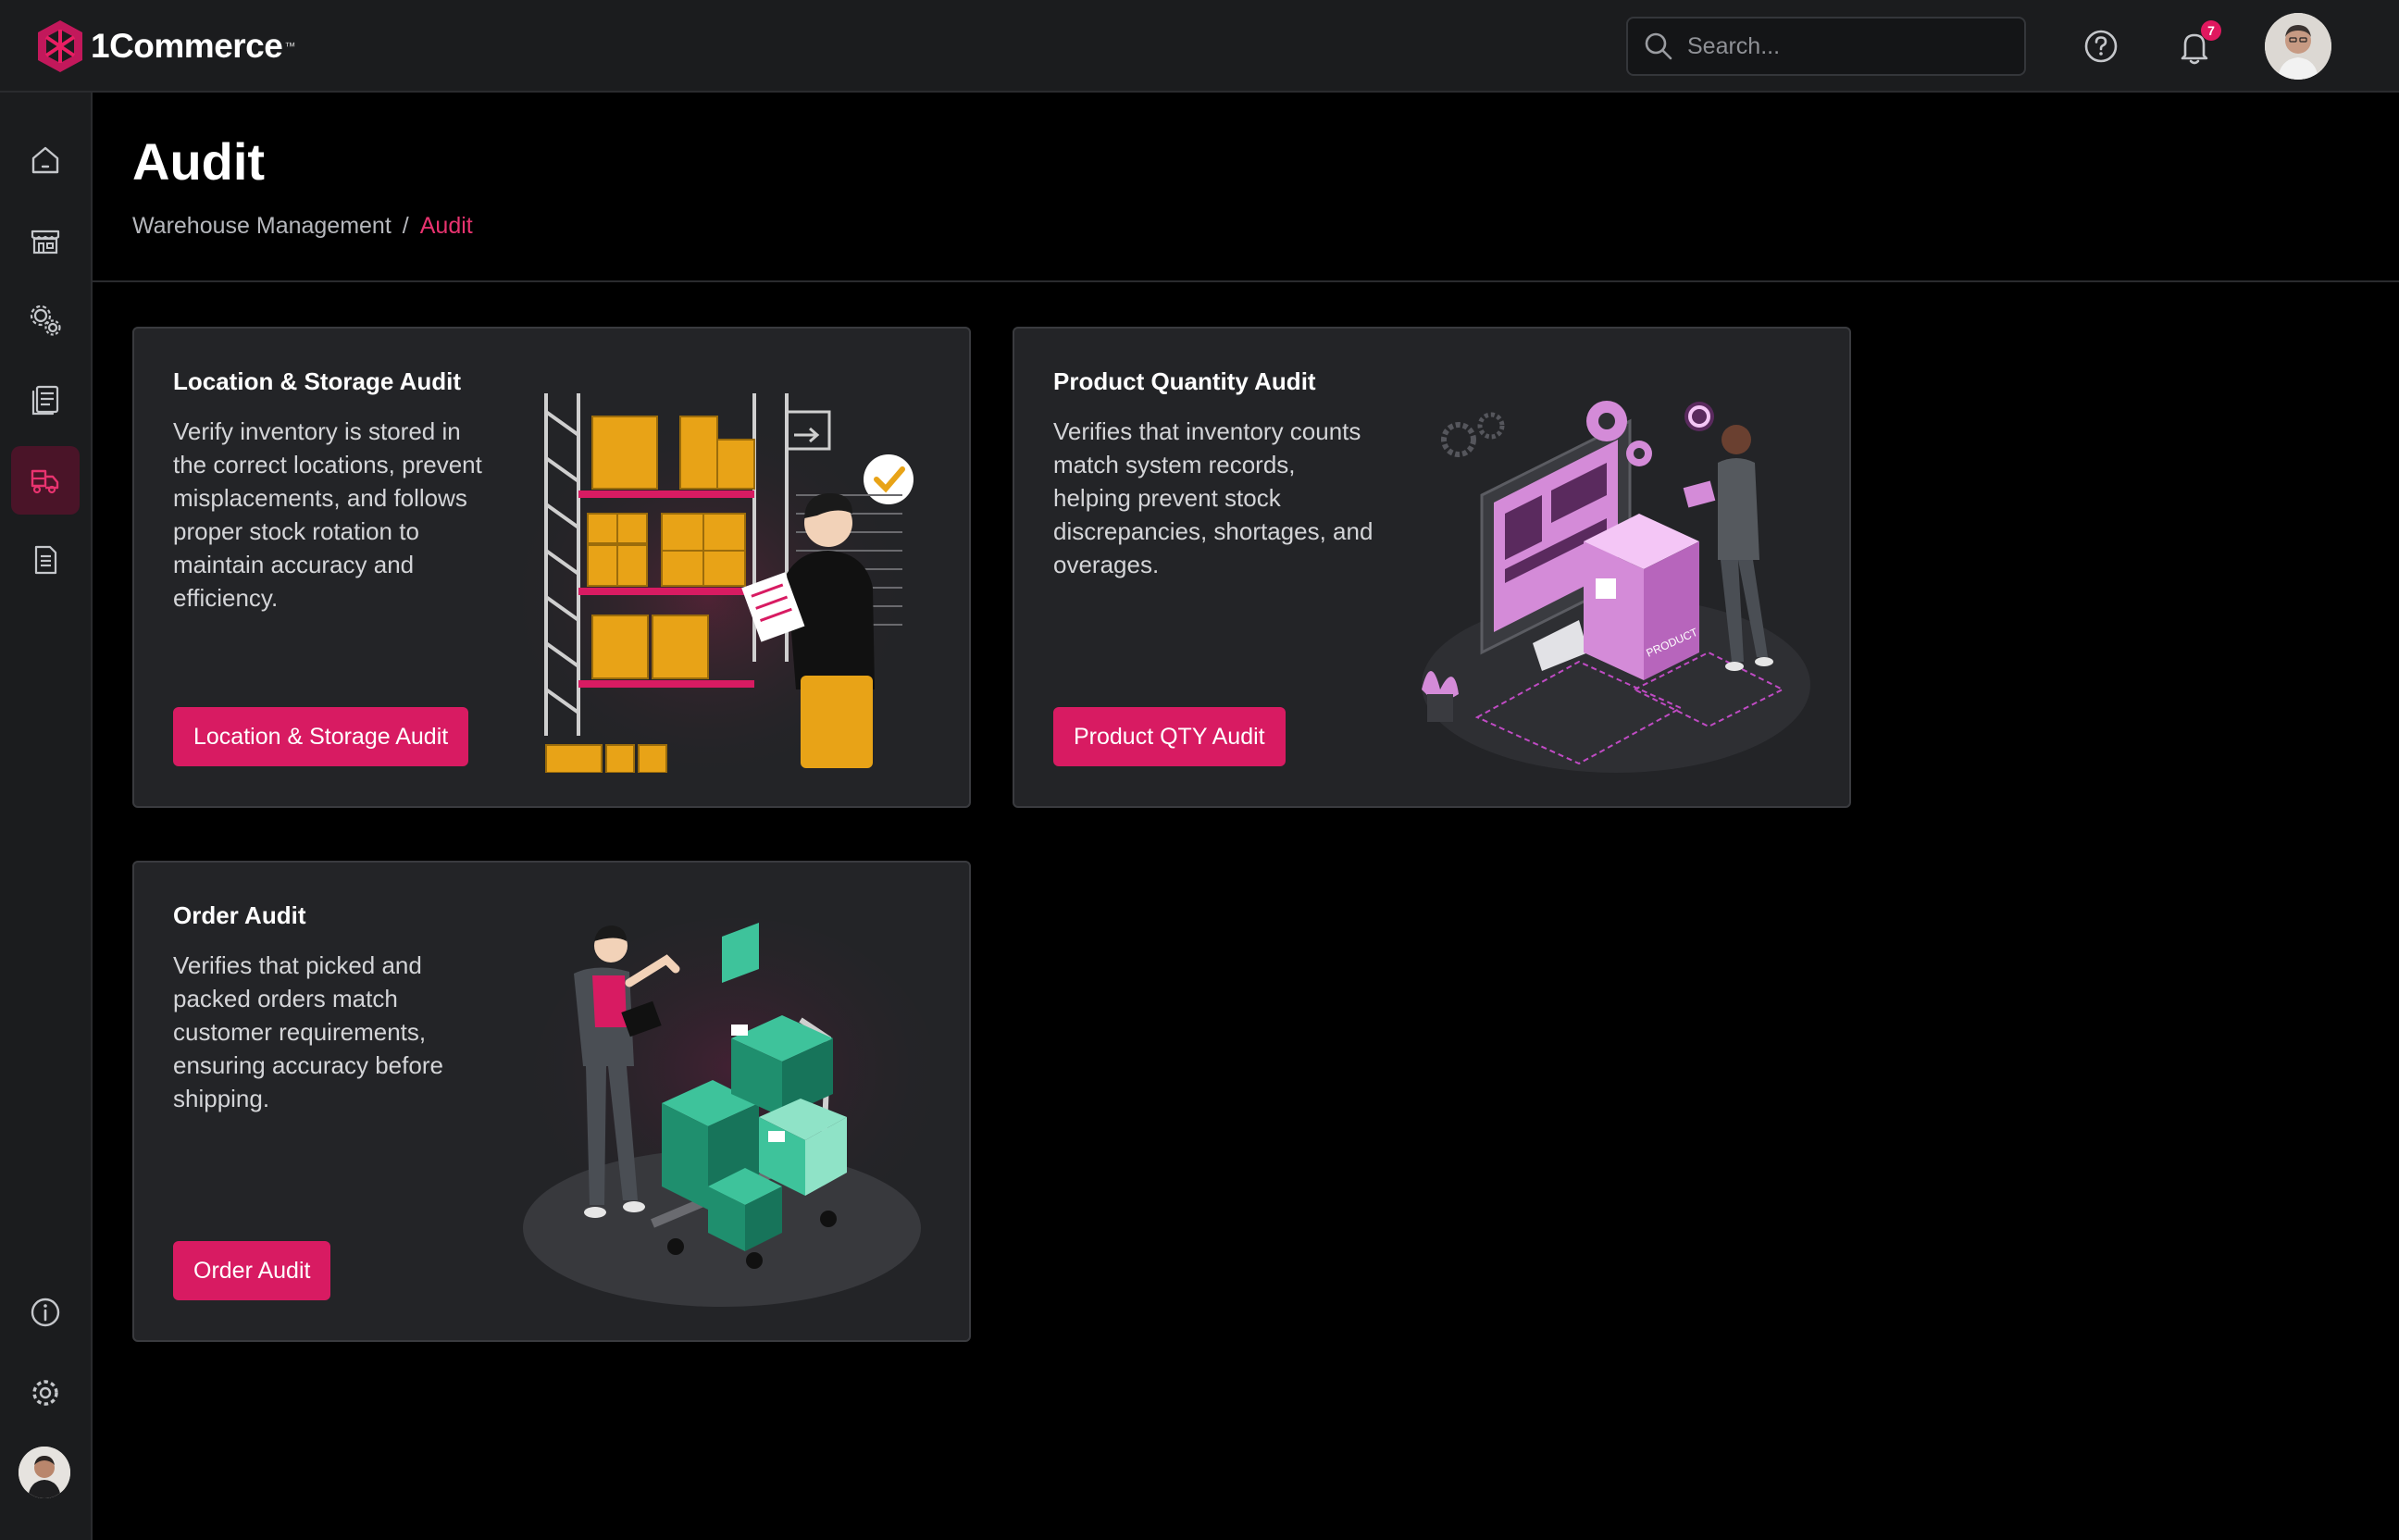  I want to click on app-name: 1Commerce, so click(187, 46).